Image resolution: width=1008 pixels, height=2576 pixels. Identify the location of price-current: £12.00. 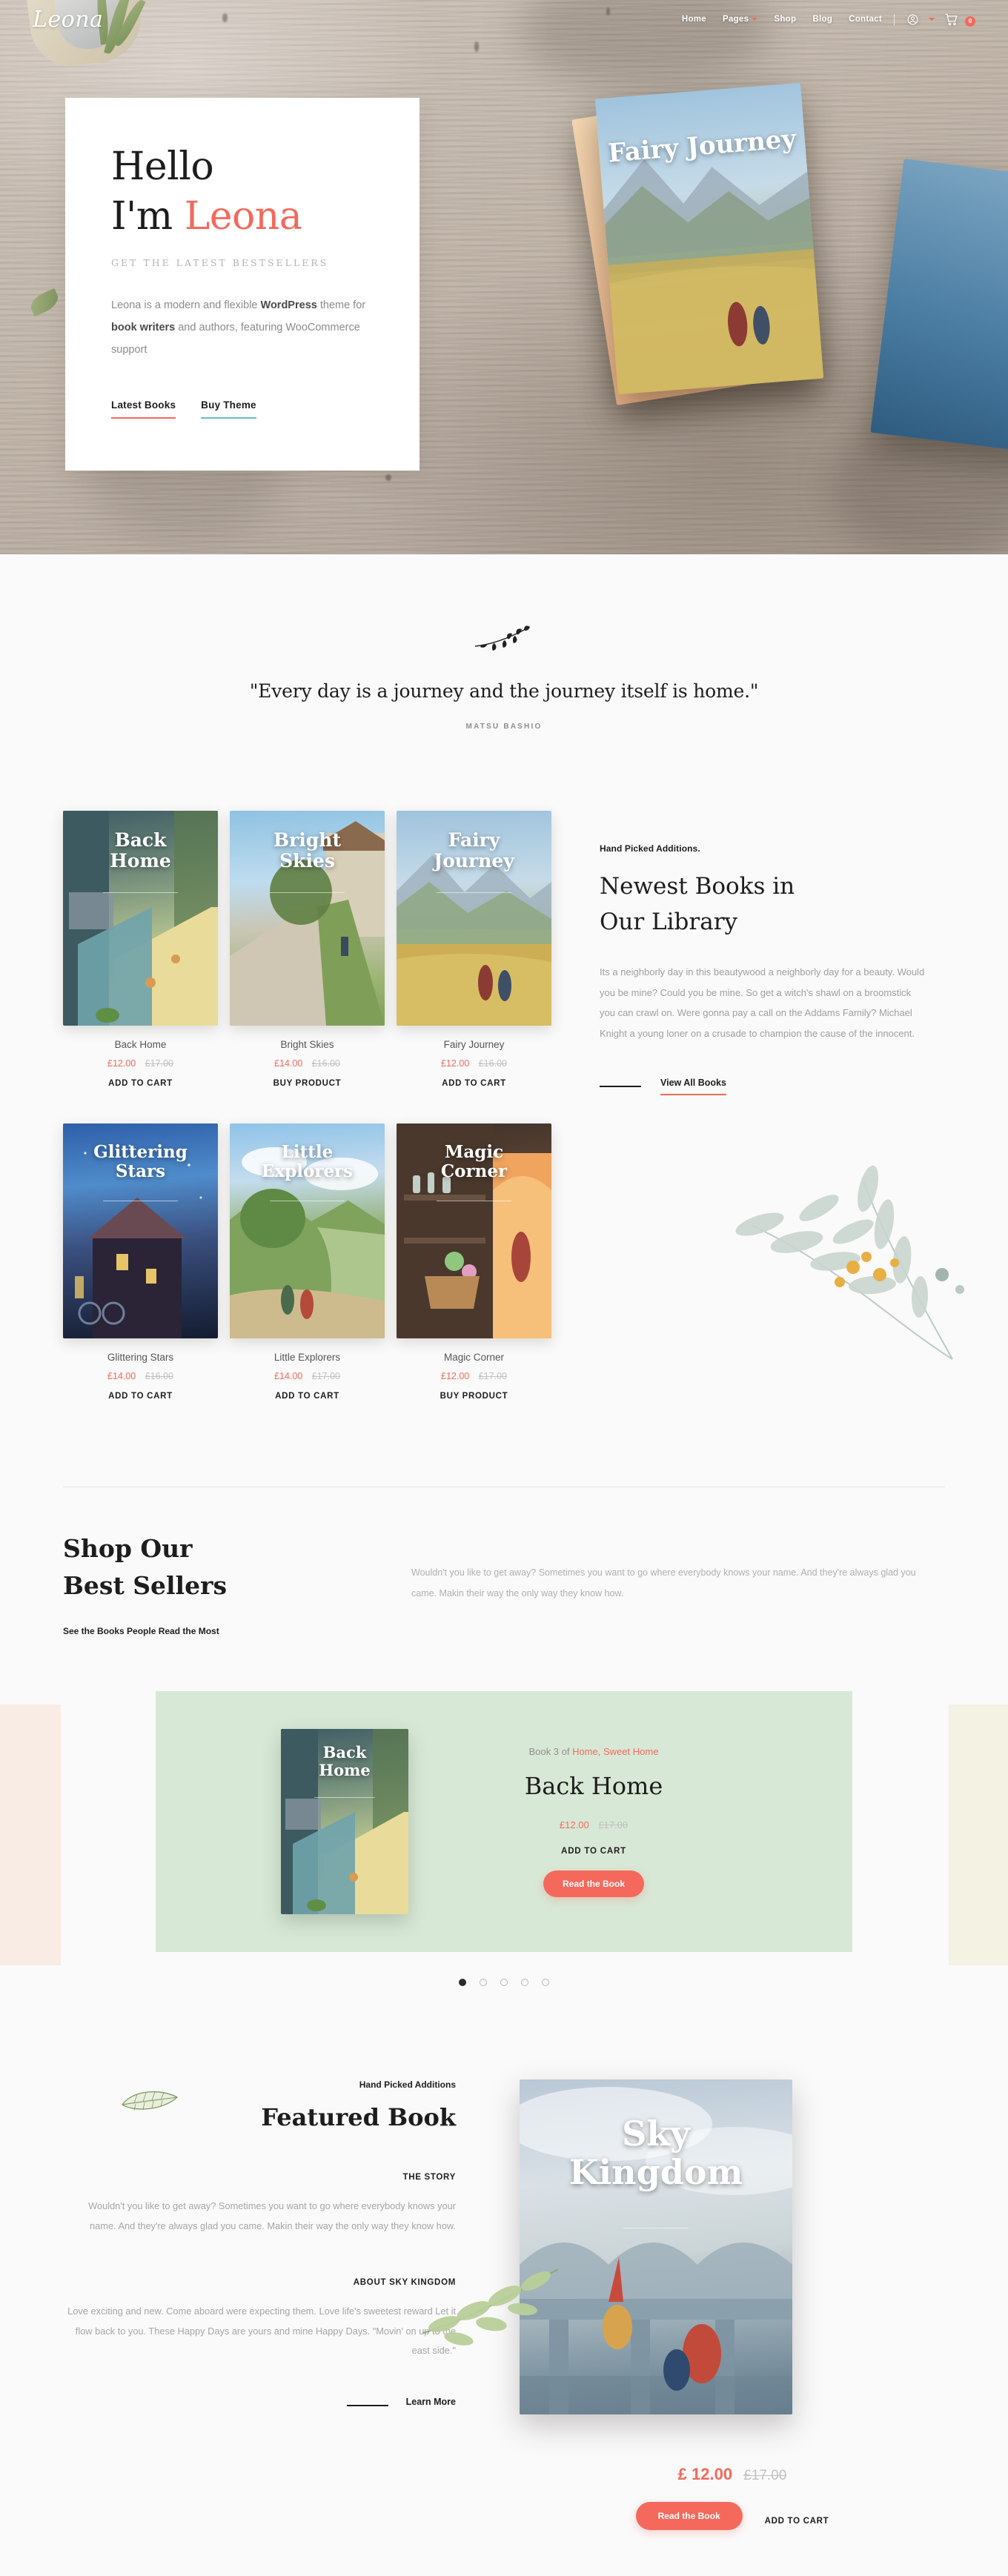
(574, 1824).